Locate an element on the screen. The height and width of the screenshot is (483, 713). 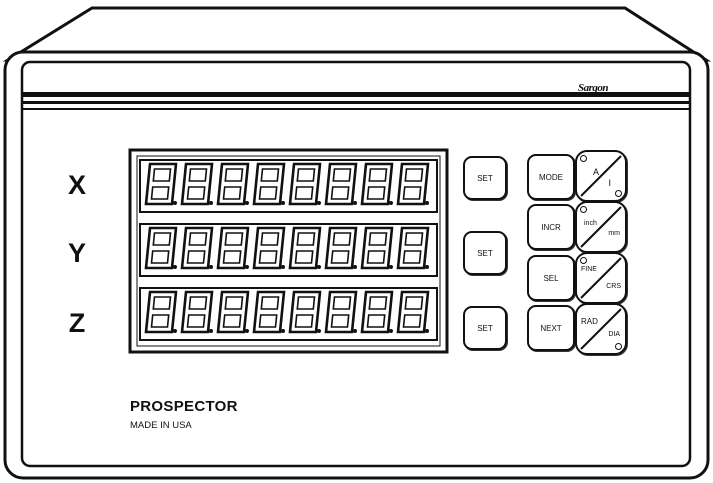
axis-label-z: Z is located at coordinates (77, 323).